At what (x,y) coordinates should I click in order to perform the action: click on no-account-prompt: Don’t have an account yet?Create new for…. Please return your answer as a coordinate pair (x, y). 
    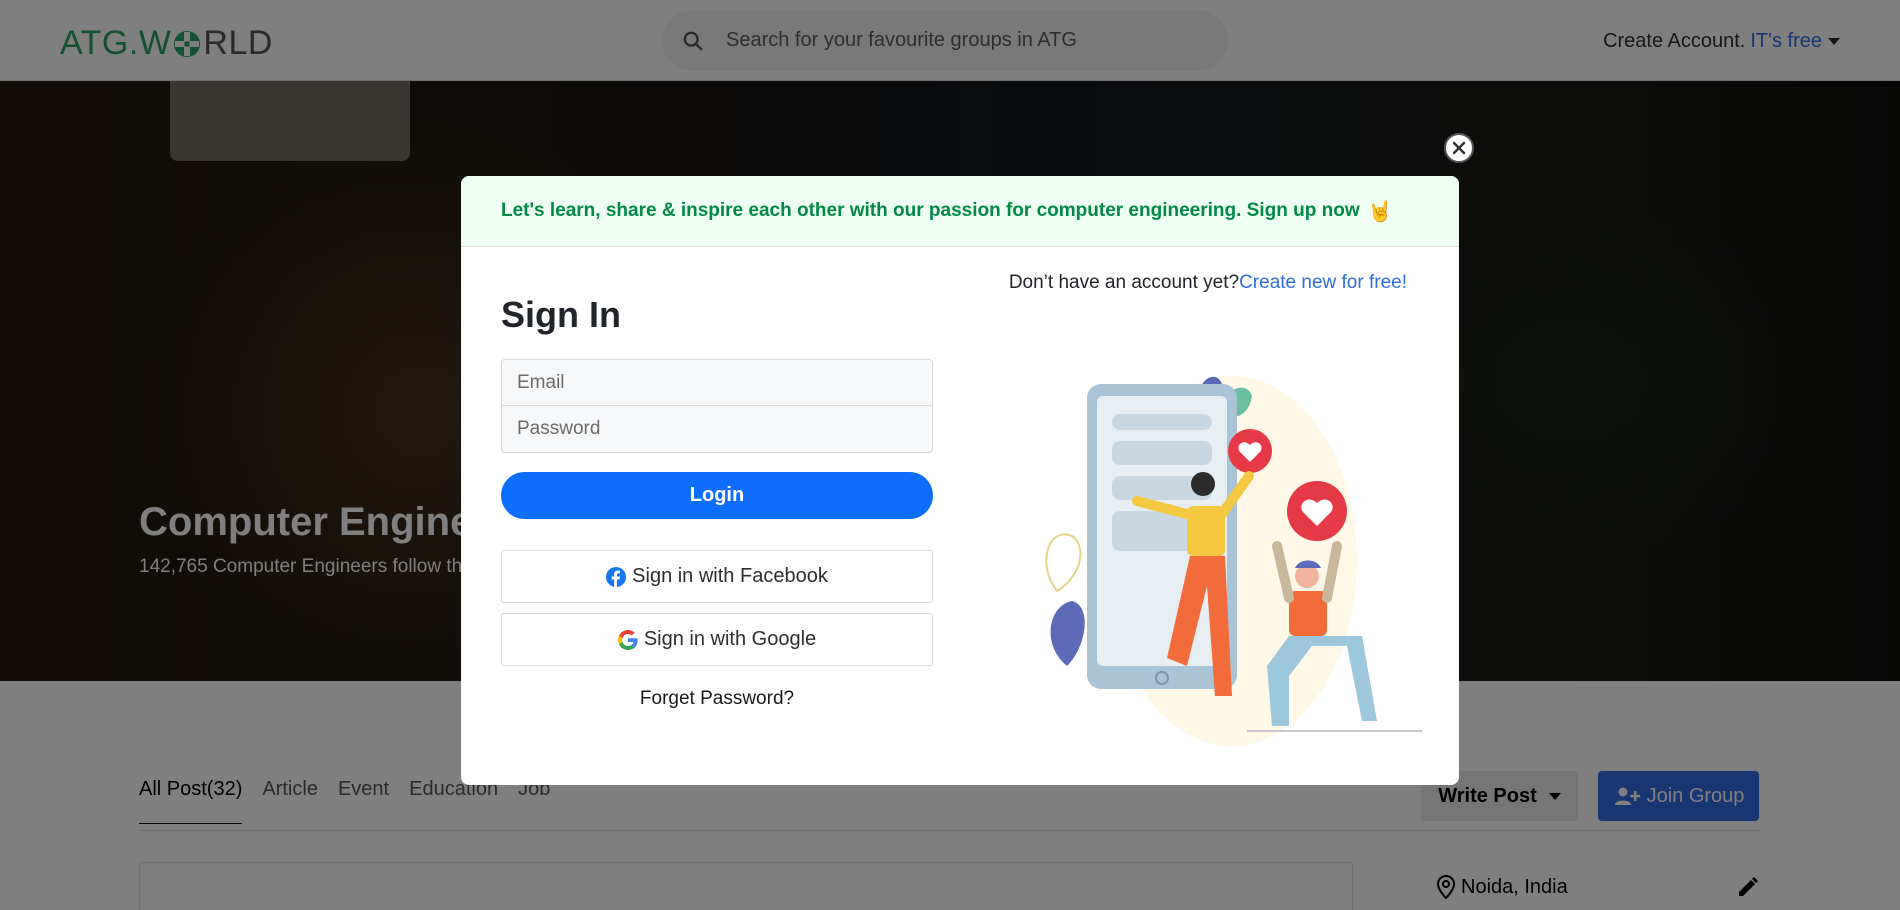
    Looking at the image, I should click on (1208, 283).